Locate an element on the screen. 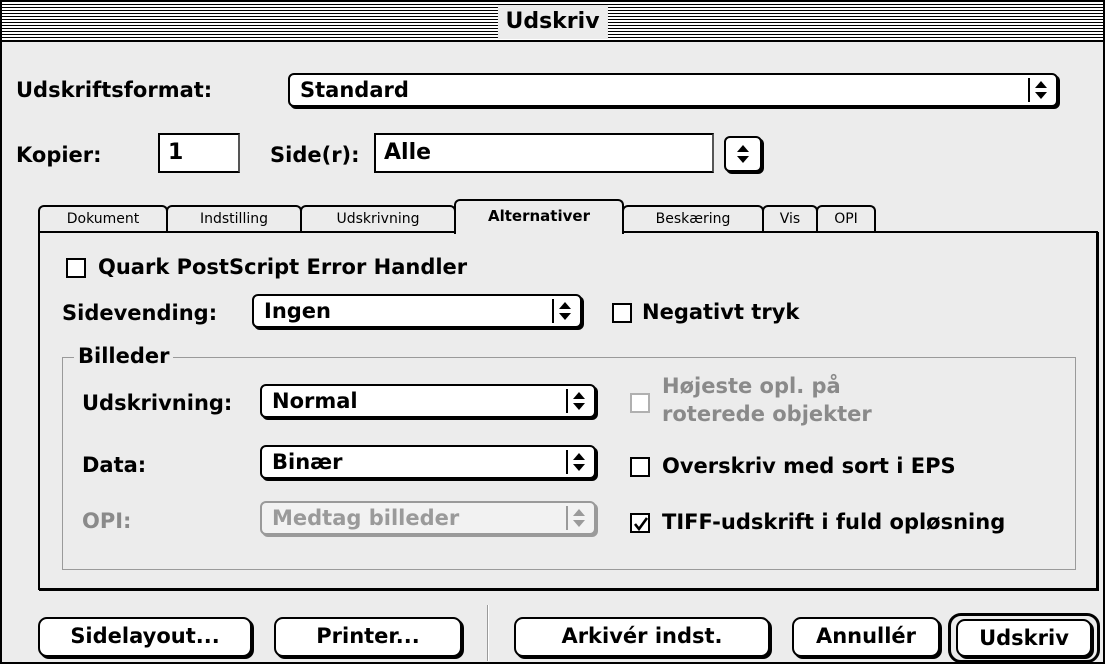 The width and height of the screenshot is (1105, 664). tab-dokument: Dokument is located at coordinates (103, 218).